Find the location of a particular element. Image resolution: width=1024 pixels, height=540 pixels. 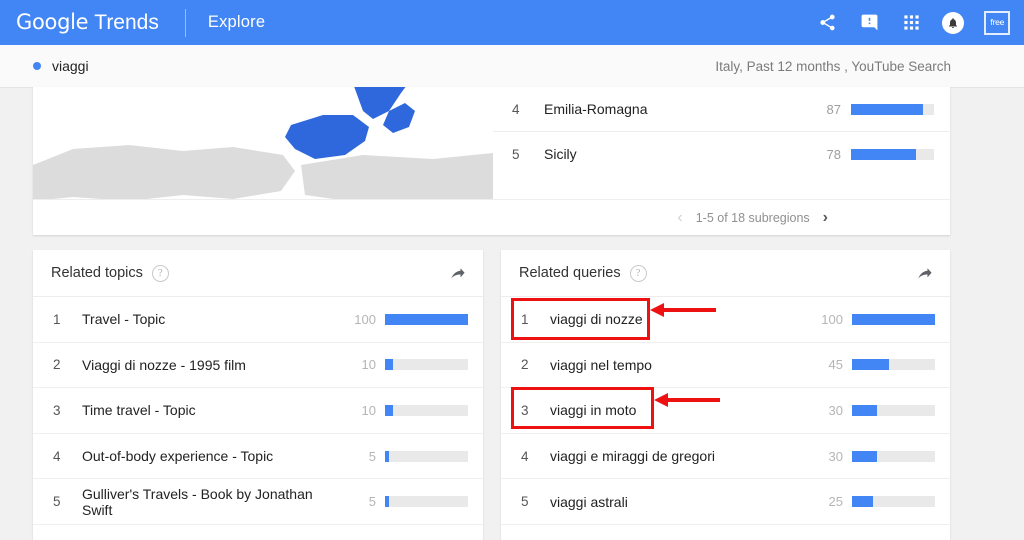

panel-title: Related topics is located at coordinates (97, 273).